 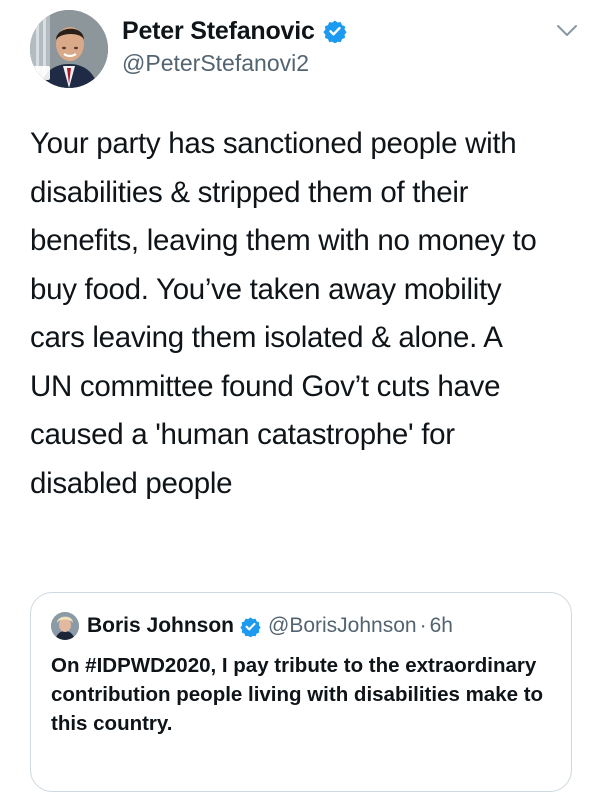 What do you see at coordinates (65, 626) in the screenshot?
I see `quoted-author-avatar` at bounding box center [65, 626].